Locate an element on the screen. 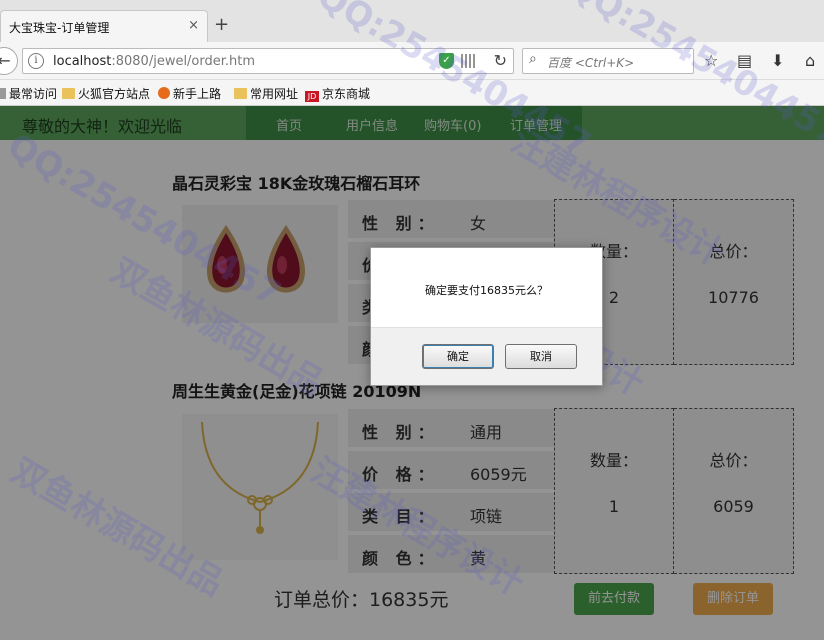  url-path: :8080/jewel/order.htm is located at coordinates (183, 61).